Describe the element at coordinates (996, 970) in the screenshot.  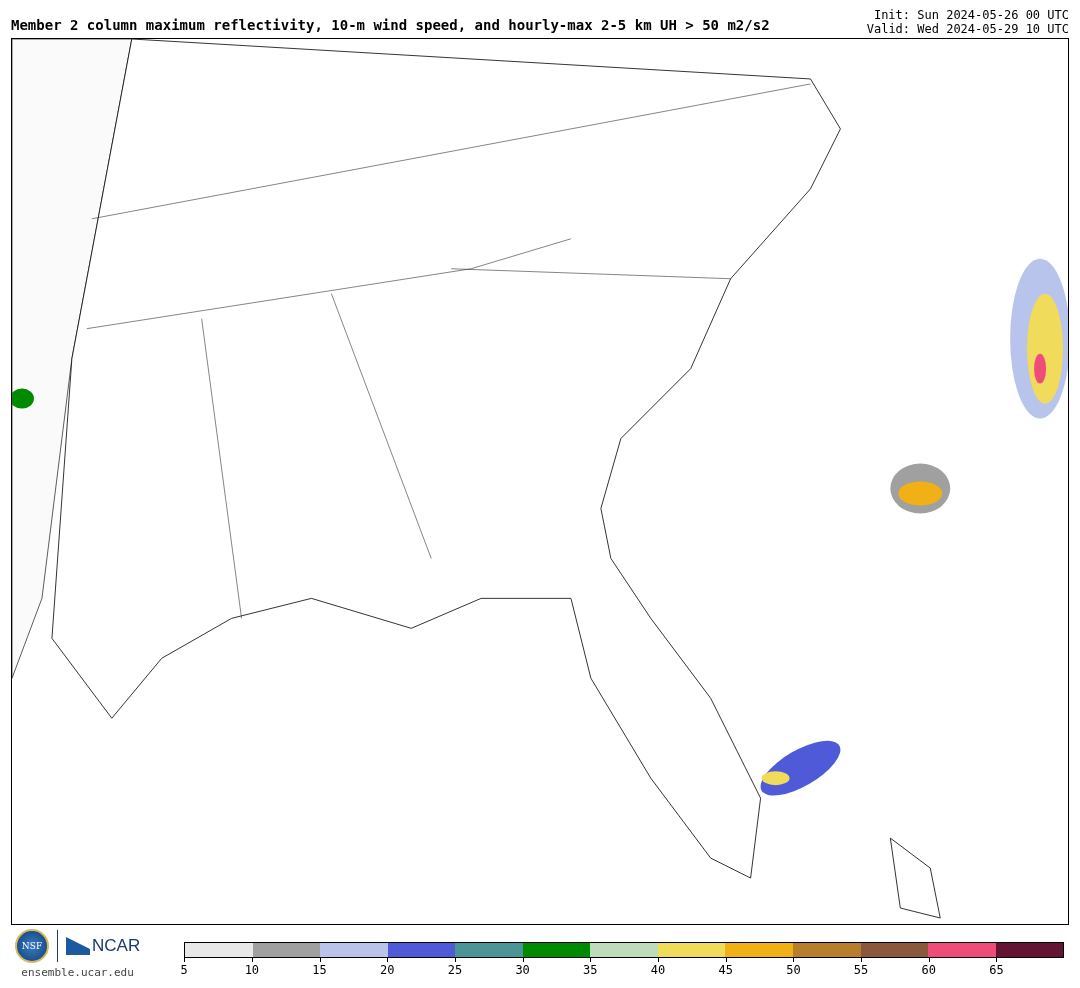
I see `tick-label: 65` at that location.